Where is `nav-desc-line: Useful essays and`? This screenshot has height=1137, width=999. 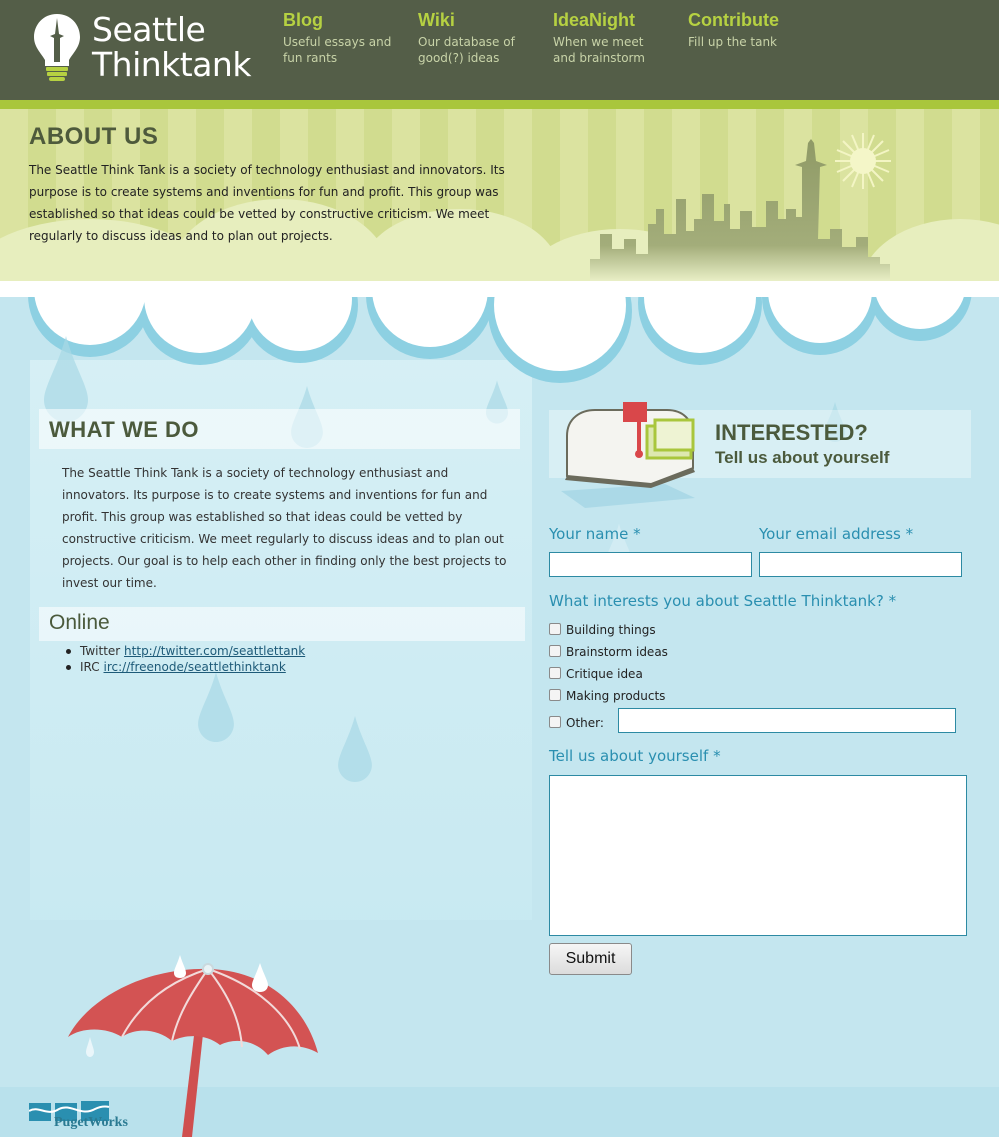
nav-desc-line: Useful essays and is located at coordinates (337, 42).